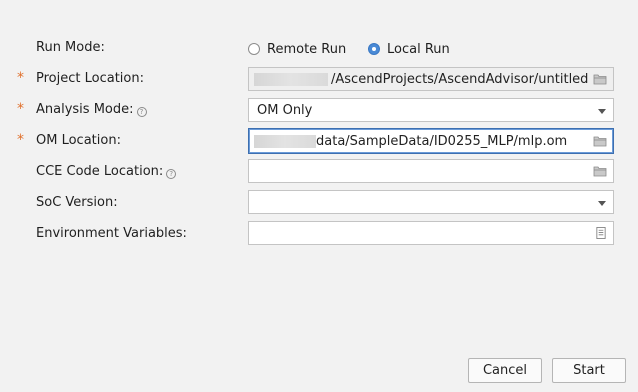  I want to click on cce-code-location-label-wrap: CCE Code Location:?, so click(106, 171).